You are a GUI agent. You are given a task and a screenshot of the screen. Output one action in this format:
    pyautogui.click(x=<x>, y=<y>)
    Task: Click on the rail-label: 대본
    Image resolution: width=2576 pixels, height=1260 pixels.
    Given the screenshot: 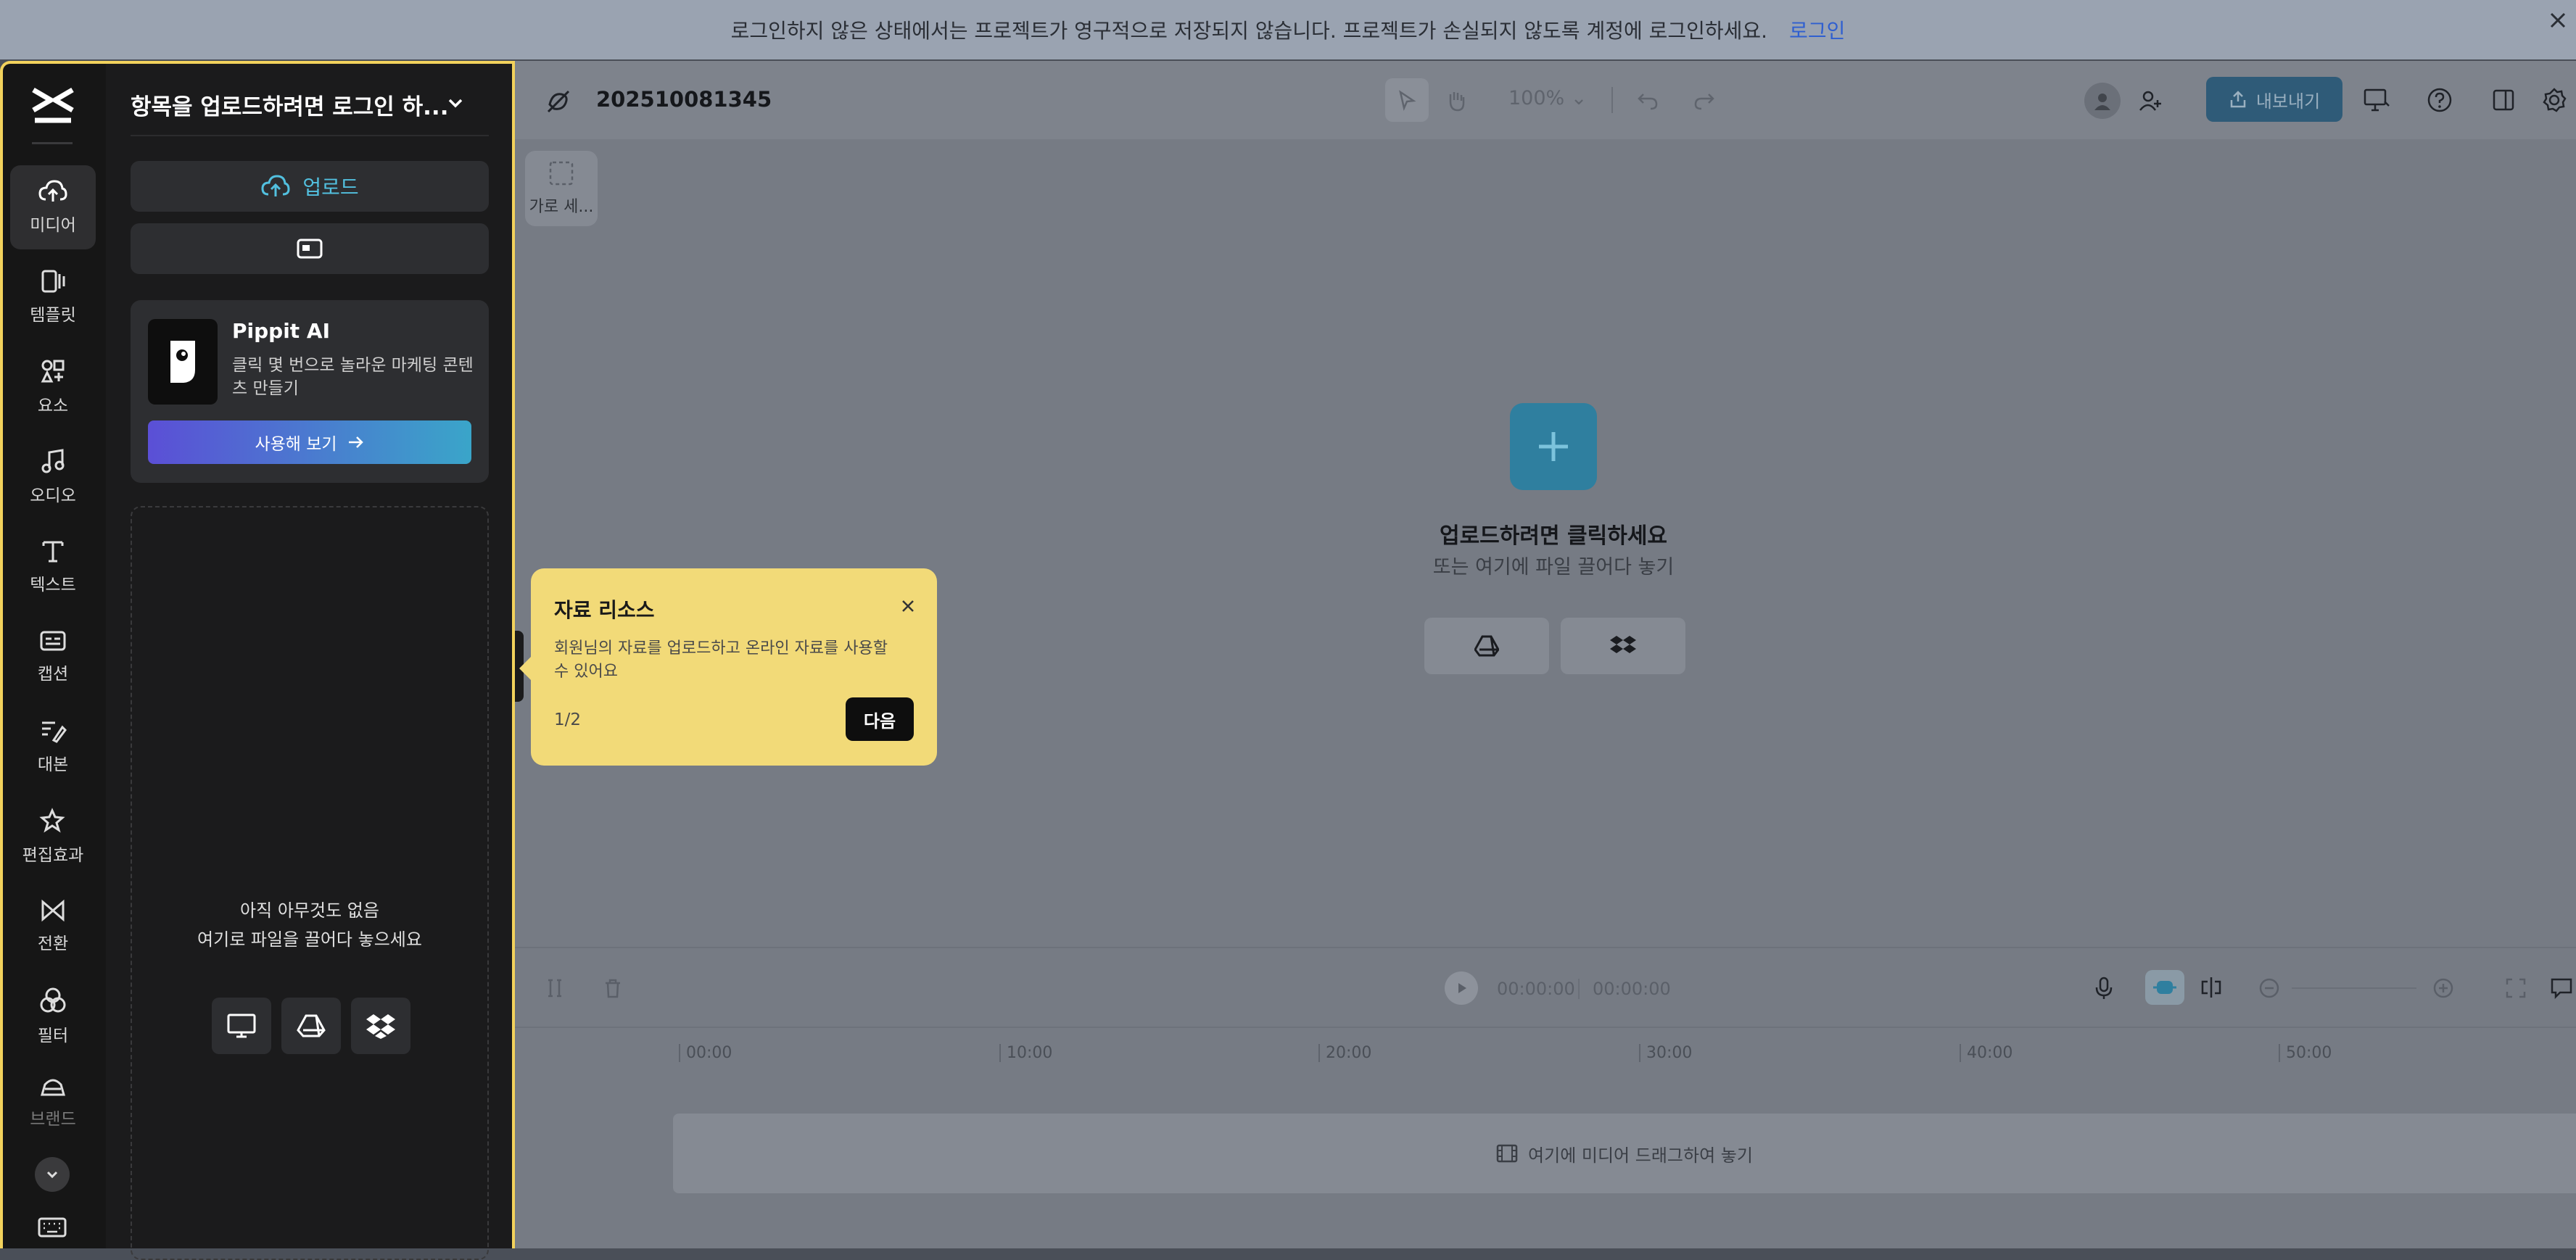 What is the action you would take?
    pyautogui.click(x=53, y=765)
    